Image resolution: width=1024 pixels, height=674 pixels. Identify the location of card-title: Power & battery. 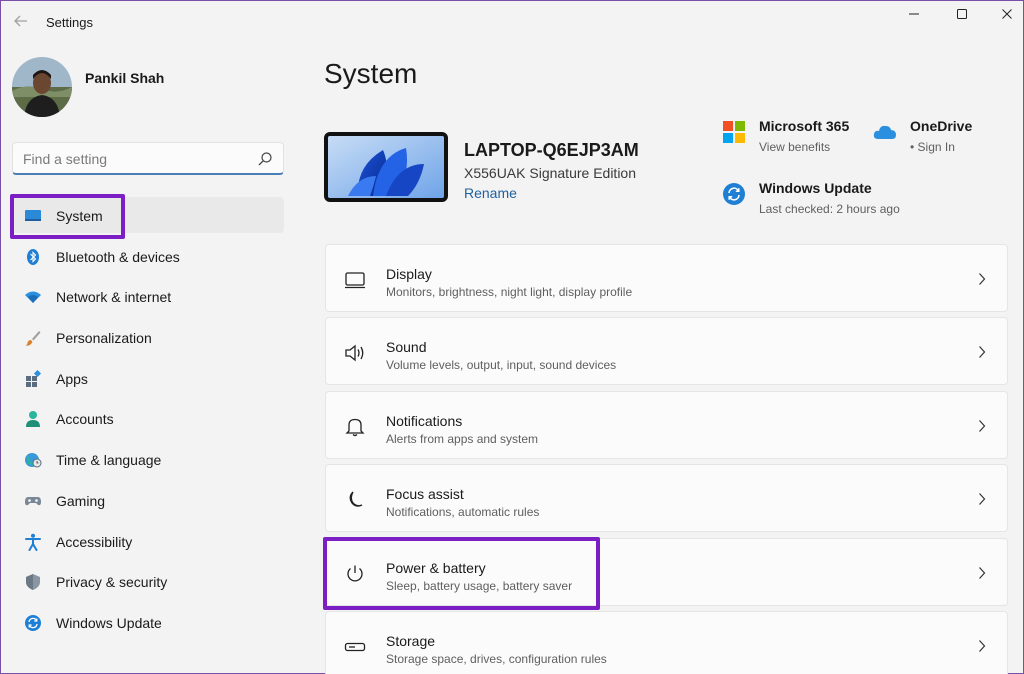
(436, 567).